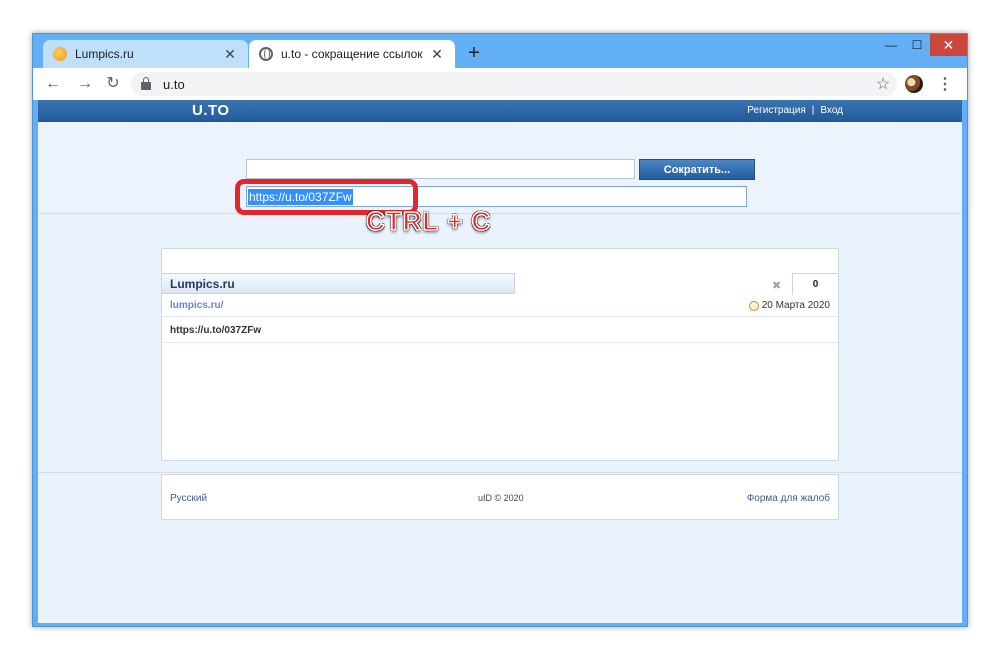 Image resolution: width=1000 pixels, height=659 pixels. I want to click on register-link: Регистрация, so click(776, 110).